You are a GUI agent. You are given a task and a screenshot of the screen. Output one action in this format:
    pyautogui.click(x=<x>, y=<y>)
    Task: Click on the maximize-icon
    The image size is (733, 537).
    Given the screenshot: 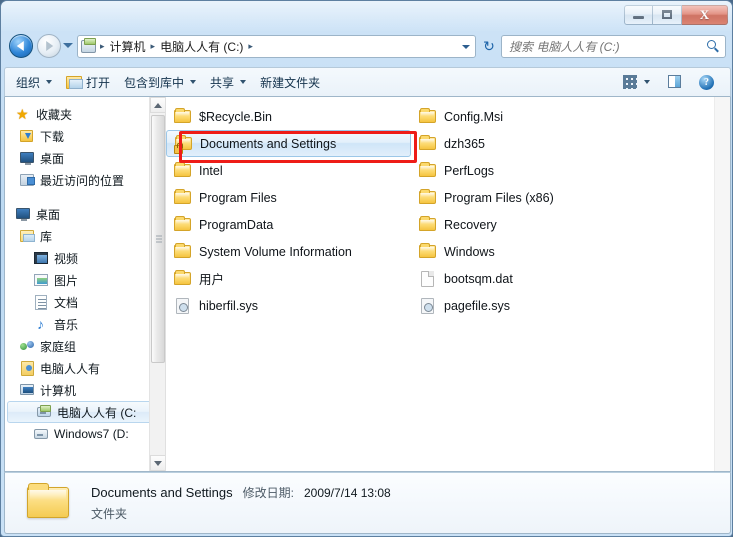 What is the action you would take?
    pyautogui.click(x=667, y=14)
    